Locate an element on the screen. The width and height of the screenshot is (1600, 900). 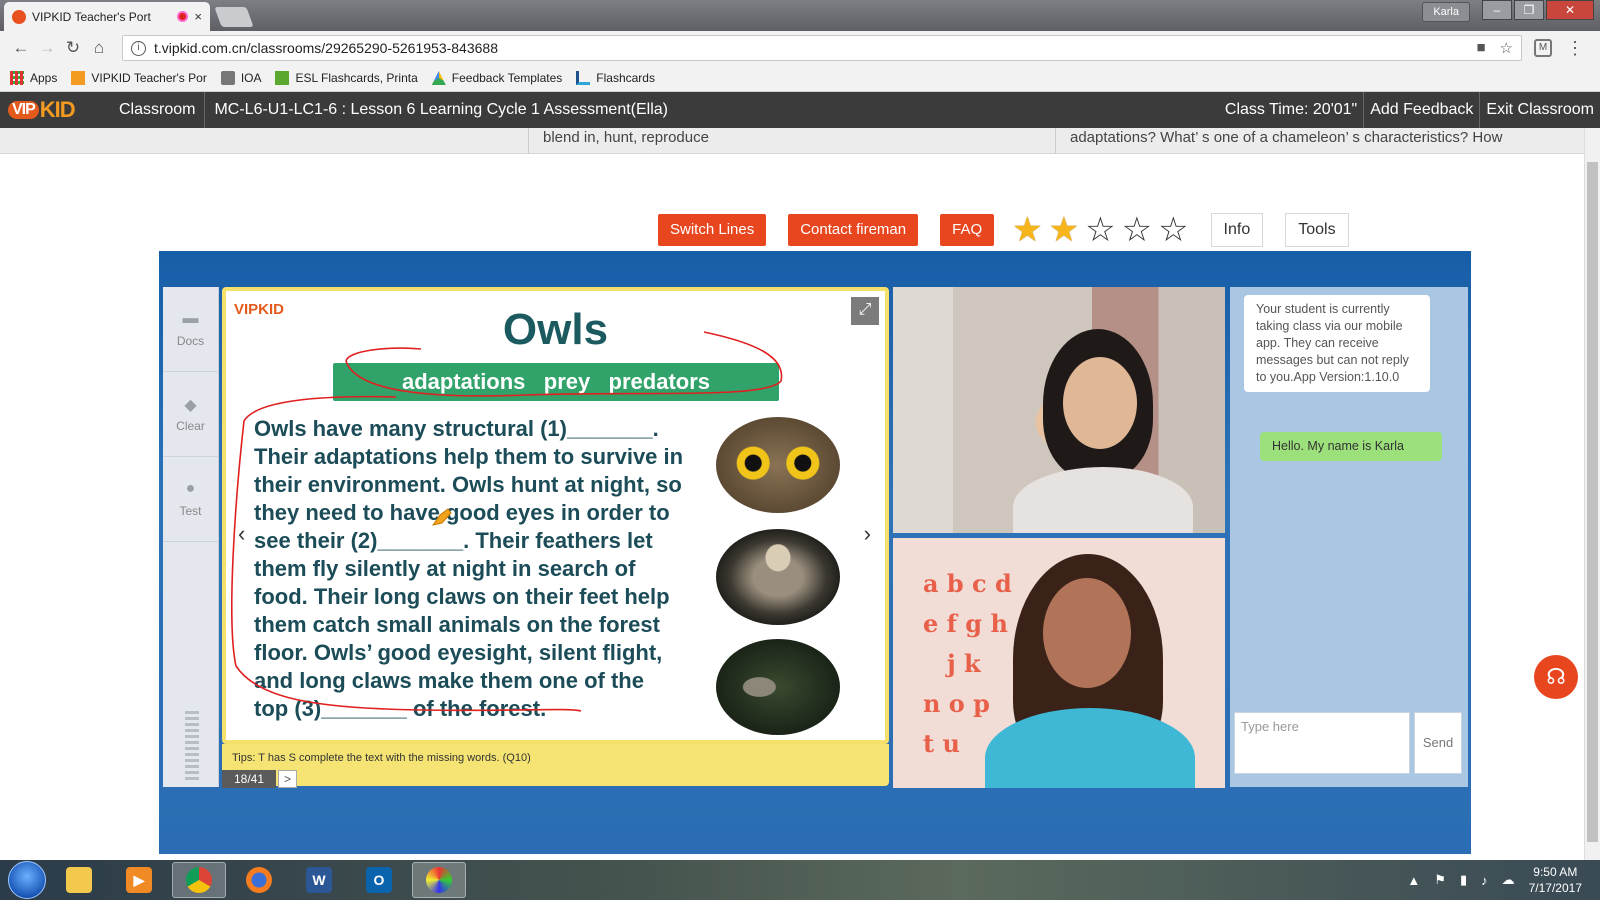
next-page-button: > is located at coordinates (288, 779).